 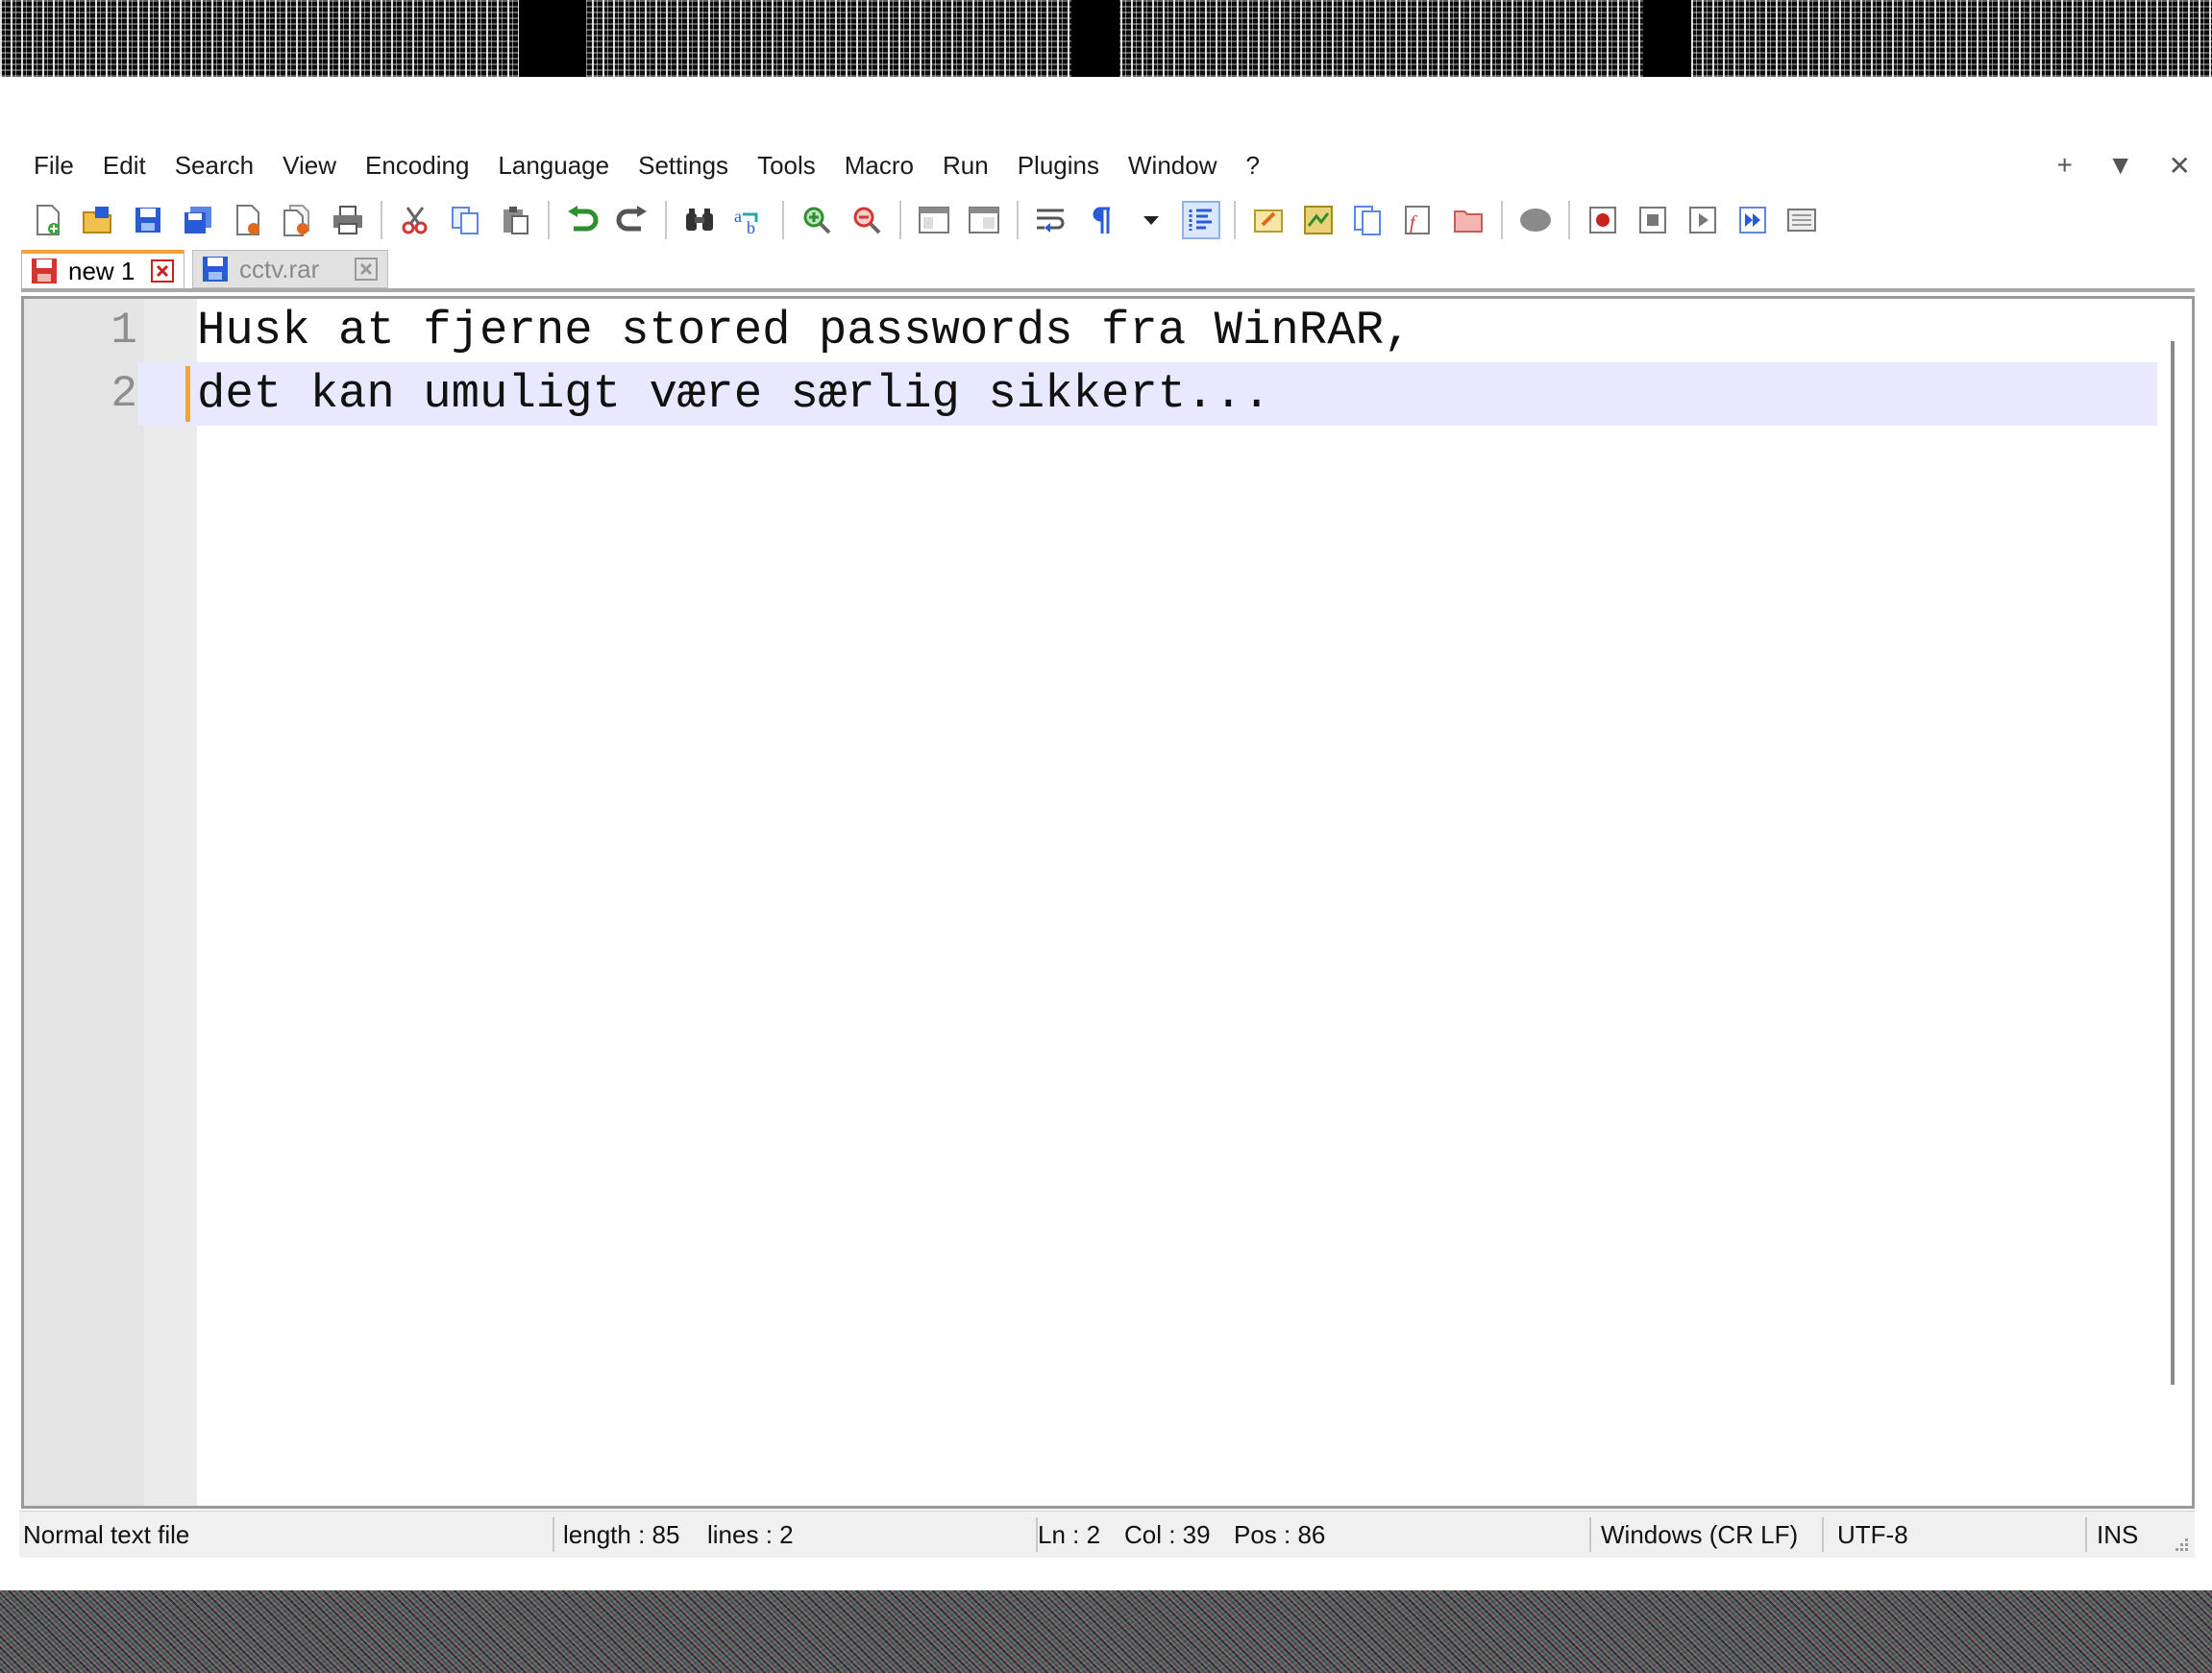 I want to click on status-pos: Pos : 86, so click(x=1280, y=1534).